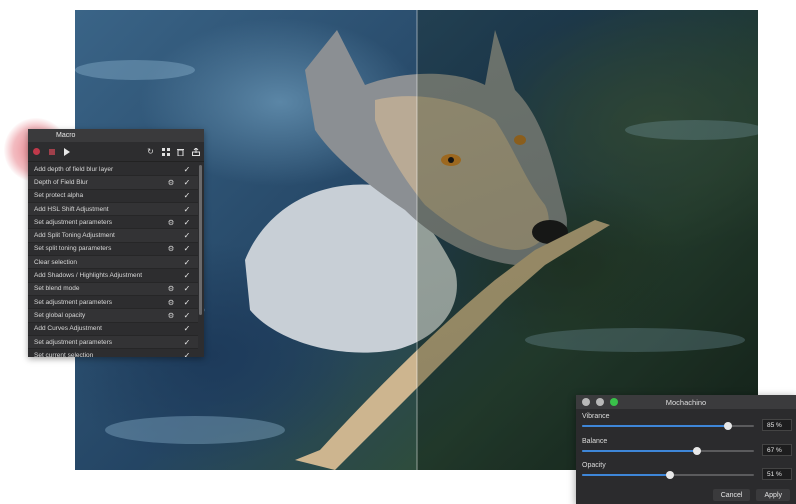 This screenshot has height=504, width=796. What do you see at coordinates (113, 329) in the screenshot?
I see `macro-step-row: Add Curves Adjustment ✓` at bounding box center [113, 329].